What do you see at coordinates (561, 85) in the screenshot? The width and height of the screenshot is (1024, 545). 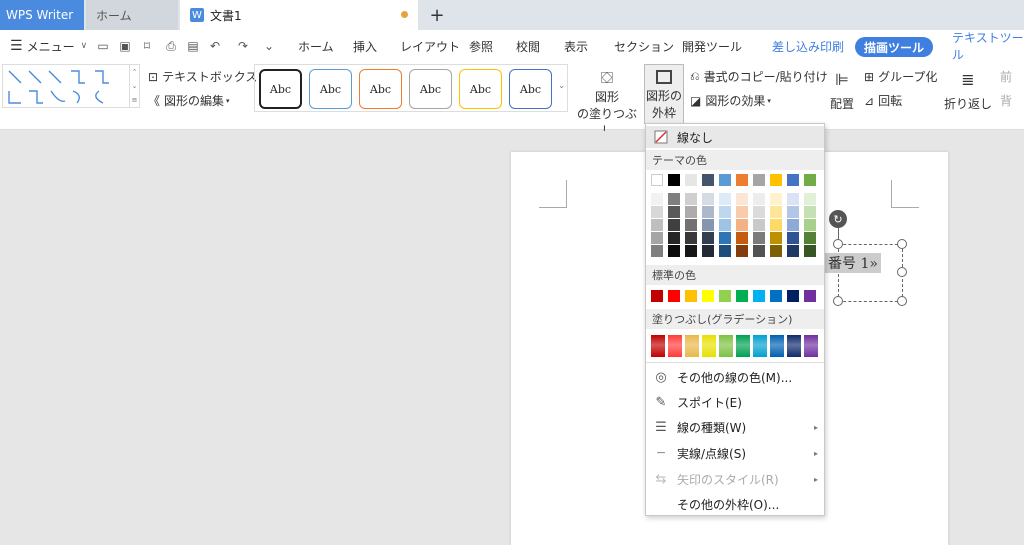 I see `style-gallery-more-icon: ⌄` at bounding box center [561, 85].